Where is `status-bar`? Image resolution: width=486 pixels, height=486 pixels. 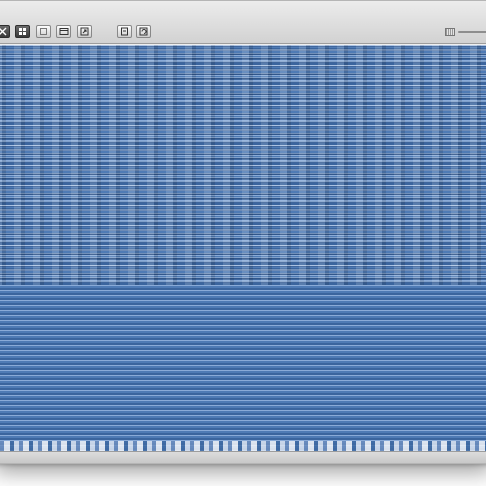 status-bar is located at coordinates (243, 457).